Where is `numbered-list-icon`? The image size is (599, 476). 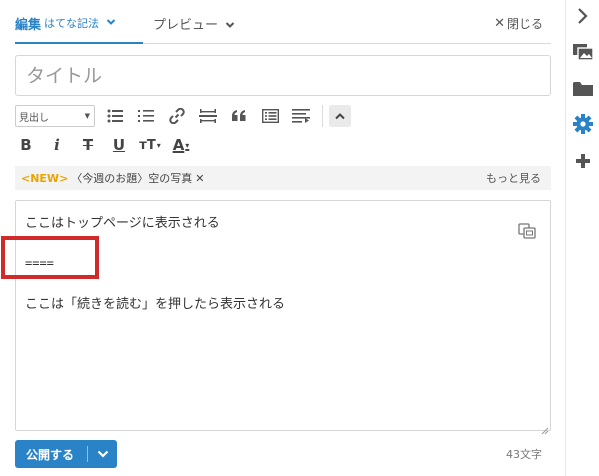
numbered-list-icon is located at coordinates (146, 116).